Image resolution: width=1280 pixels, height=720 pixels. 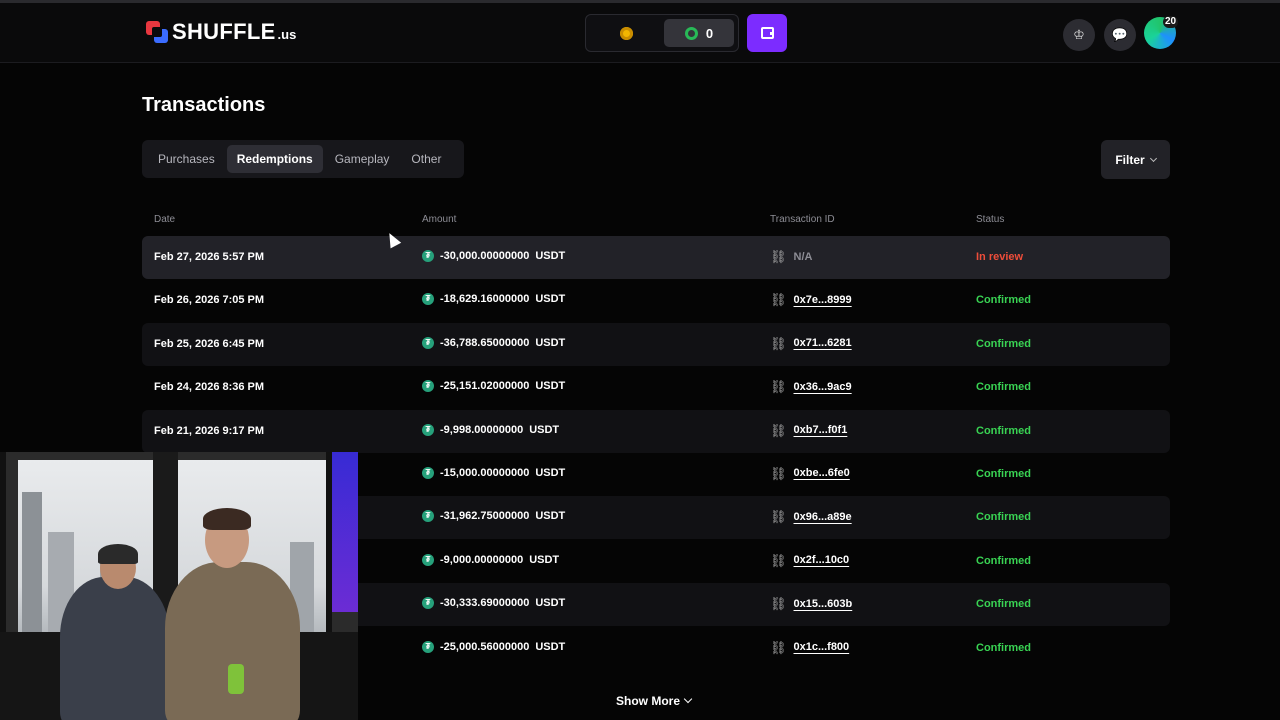 I want to click on tx-link: 0xbe...6fe0, so click(x=822, y=473).